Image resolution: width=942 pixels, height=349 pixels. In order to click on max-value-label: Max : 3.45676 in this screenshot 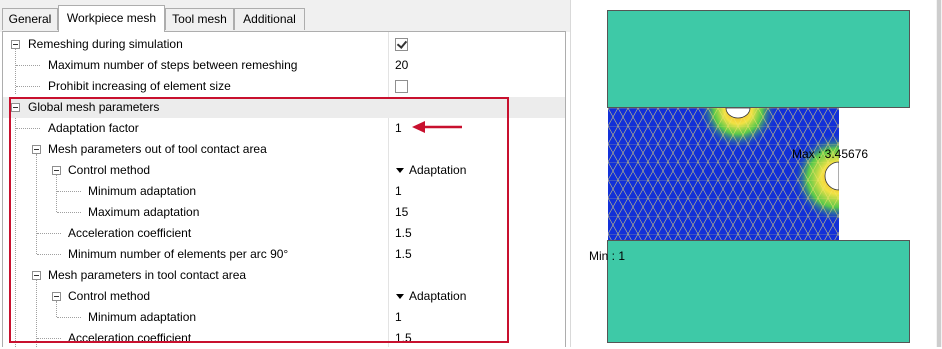, I will do `click(830, 154)`.